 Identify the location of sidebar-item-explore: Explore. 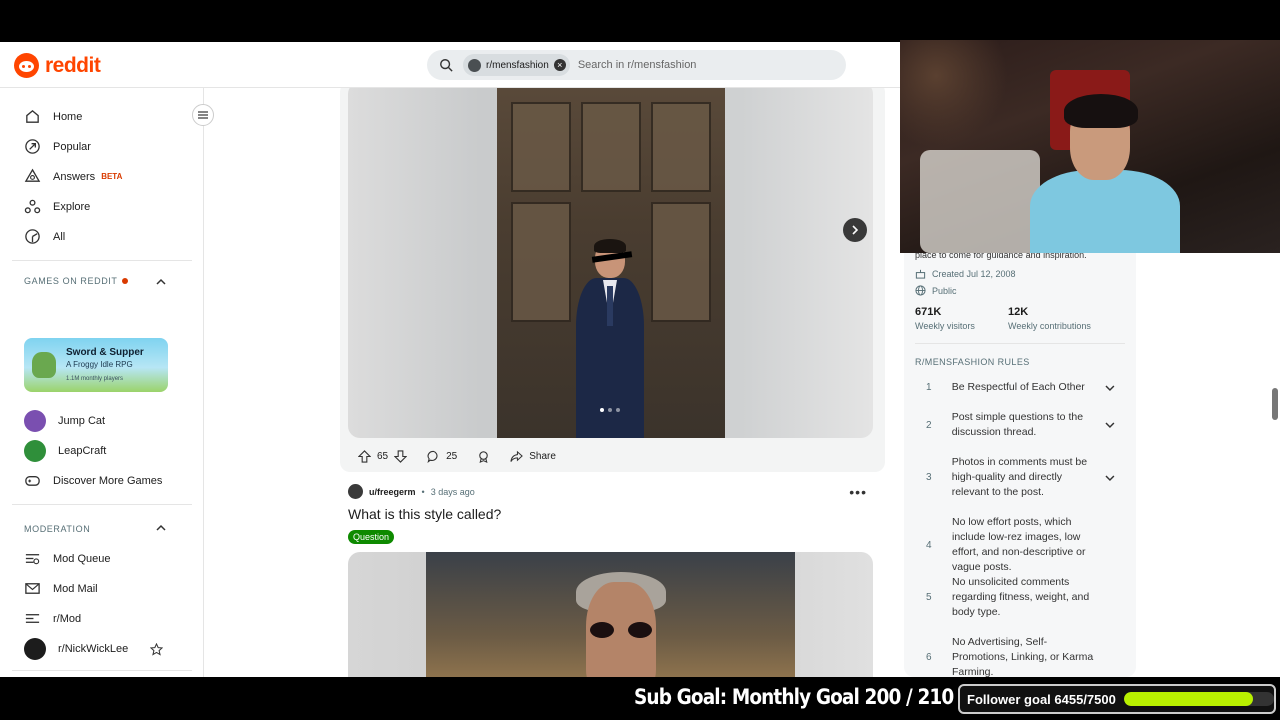
(57, 206).